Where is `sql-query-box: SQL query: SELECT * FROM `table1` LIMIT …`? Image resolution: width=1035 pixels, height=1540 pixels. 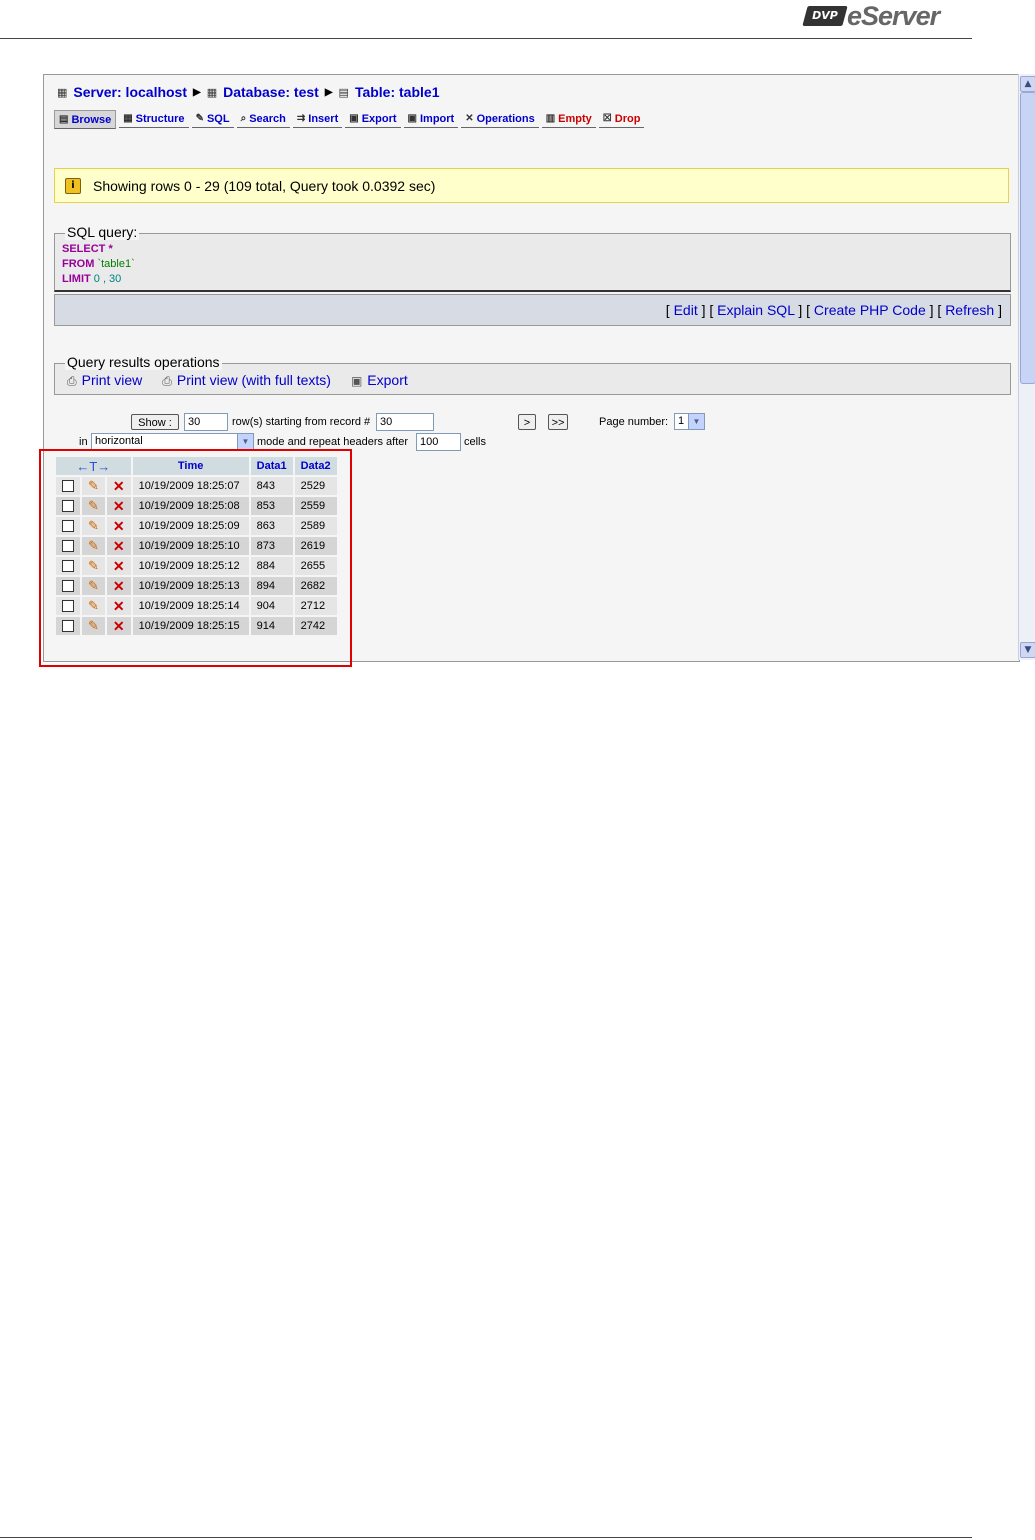 sql-query-box: SQL query: SELECT * FROM `table1` LIMIT … is located at coordinates (532, 258).